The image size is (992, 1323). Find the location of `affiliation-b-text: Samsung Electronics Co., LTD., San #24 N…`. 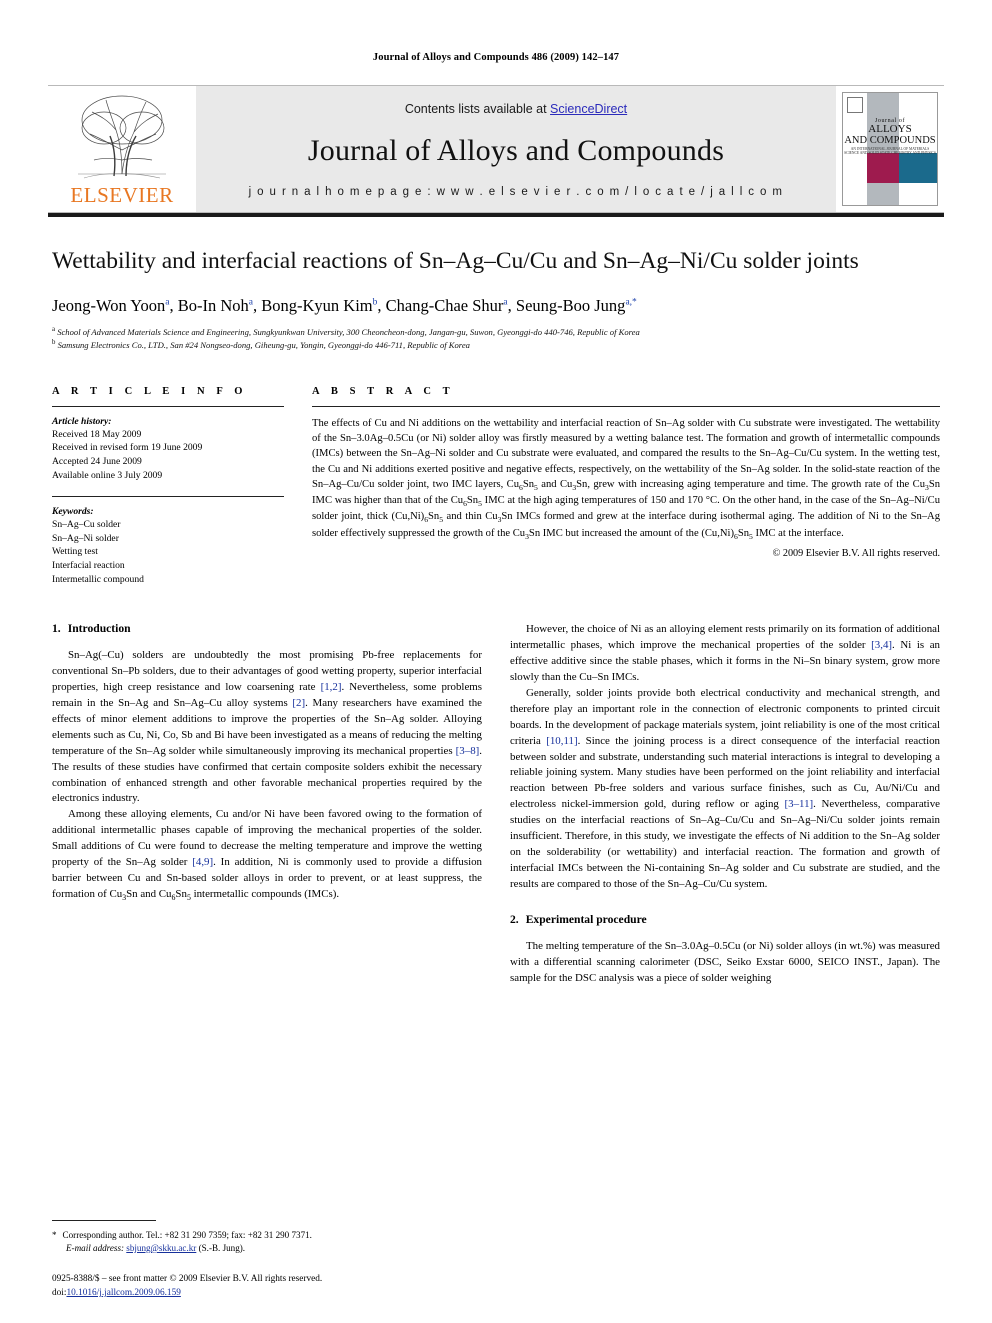

affiliation-b-text: Samsung Electronics Co., LTD., San #24 N… is located at coordinates (263, 345).